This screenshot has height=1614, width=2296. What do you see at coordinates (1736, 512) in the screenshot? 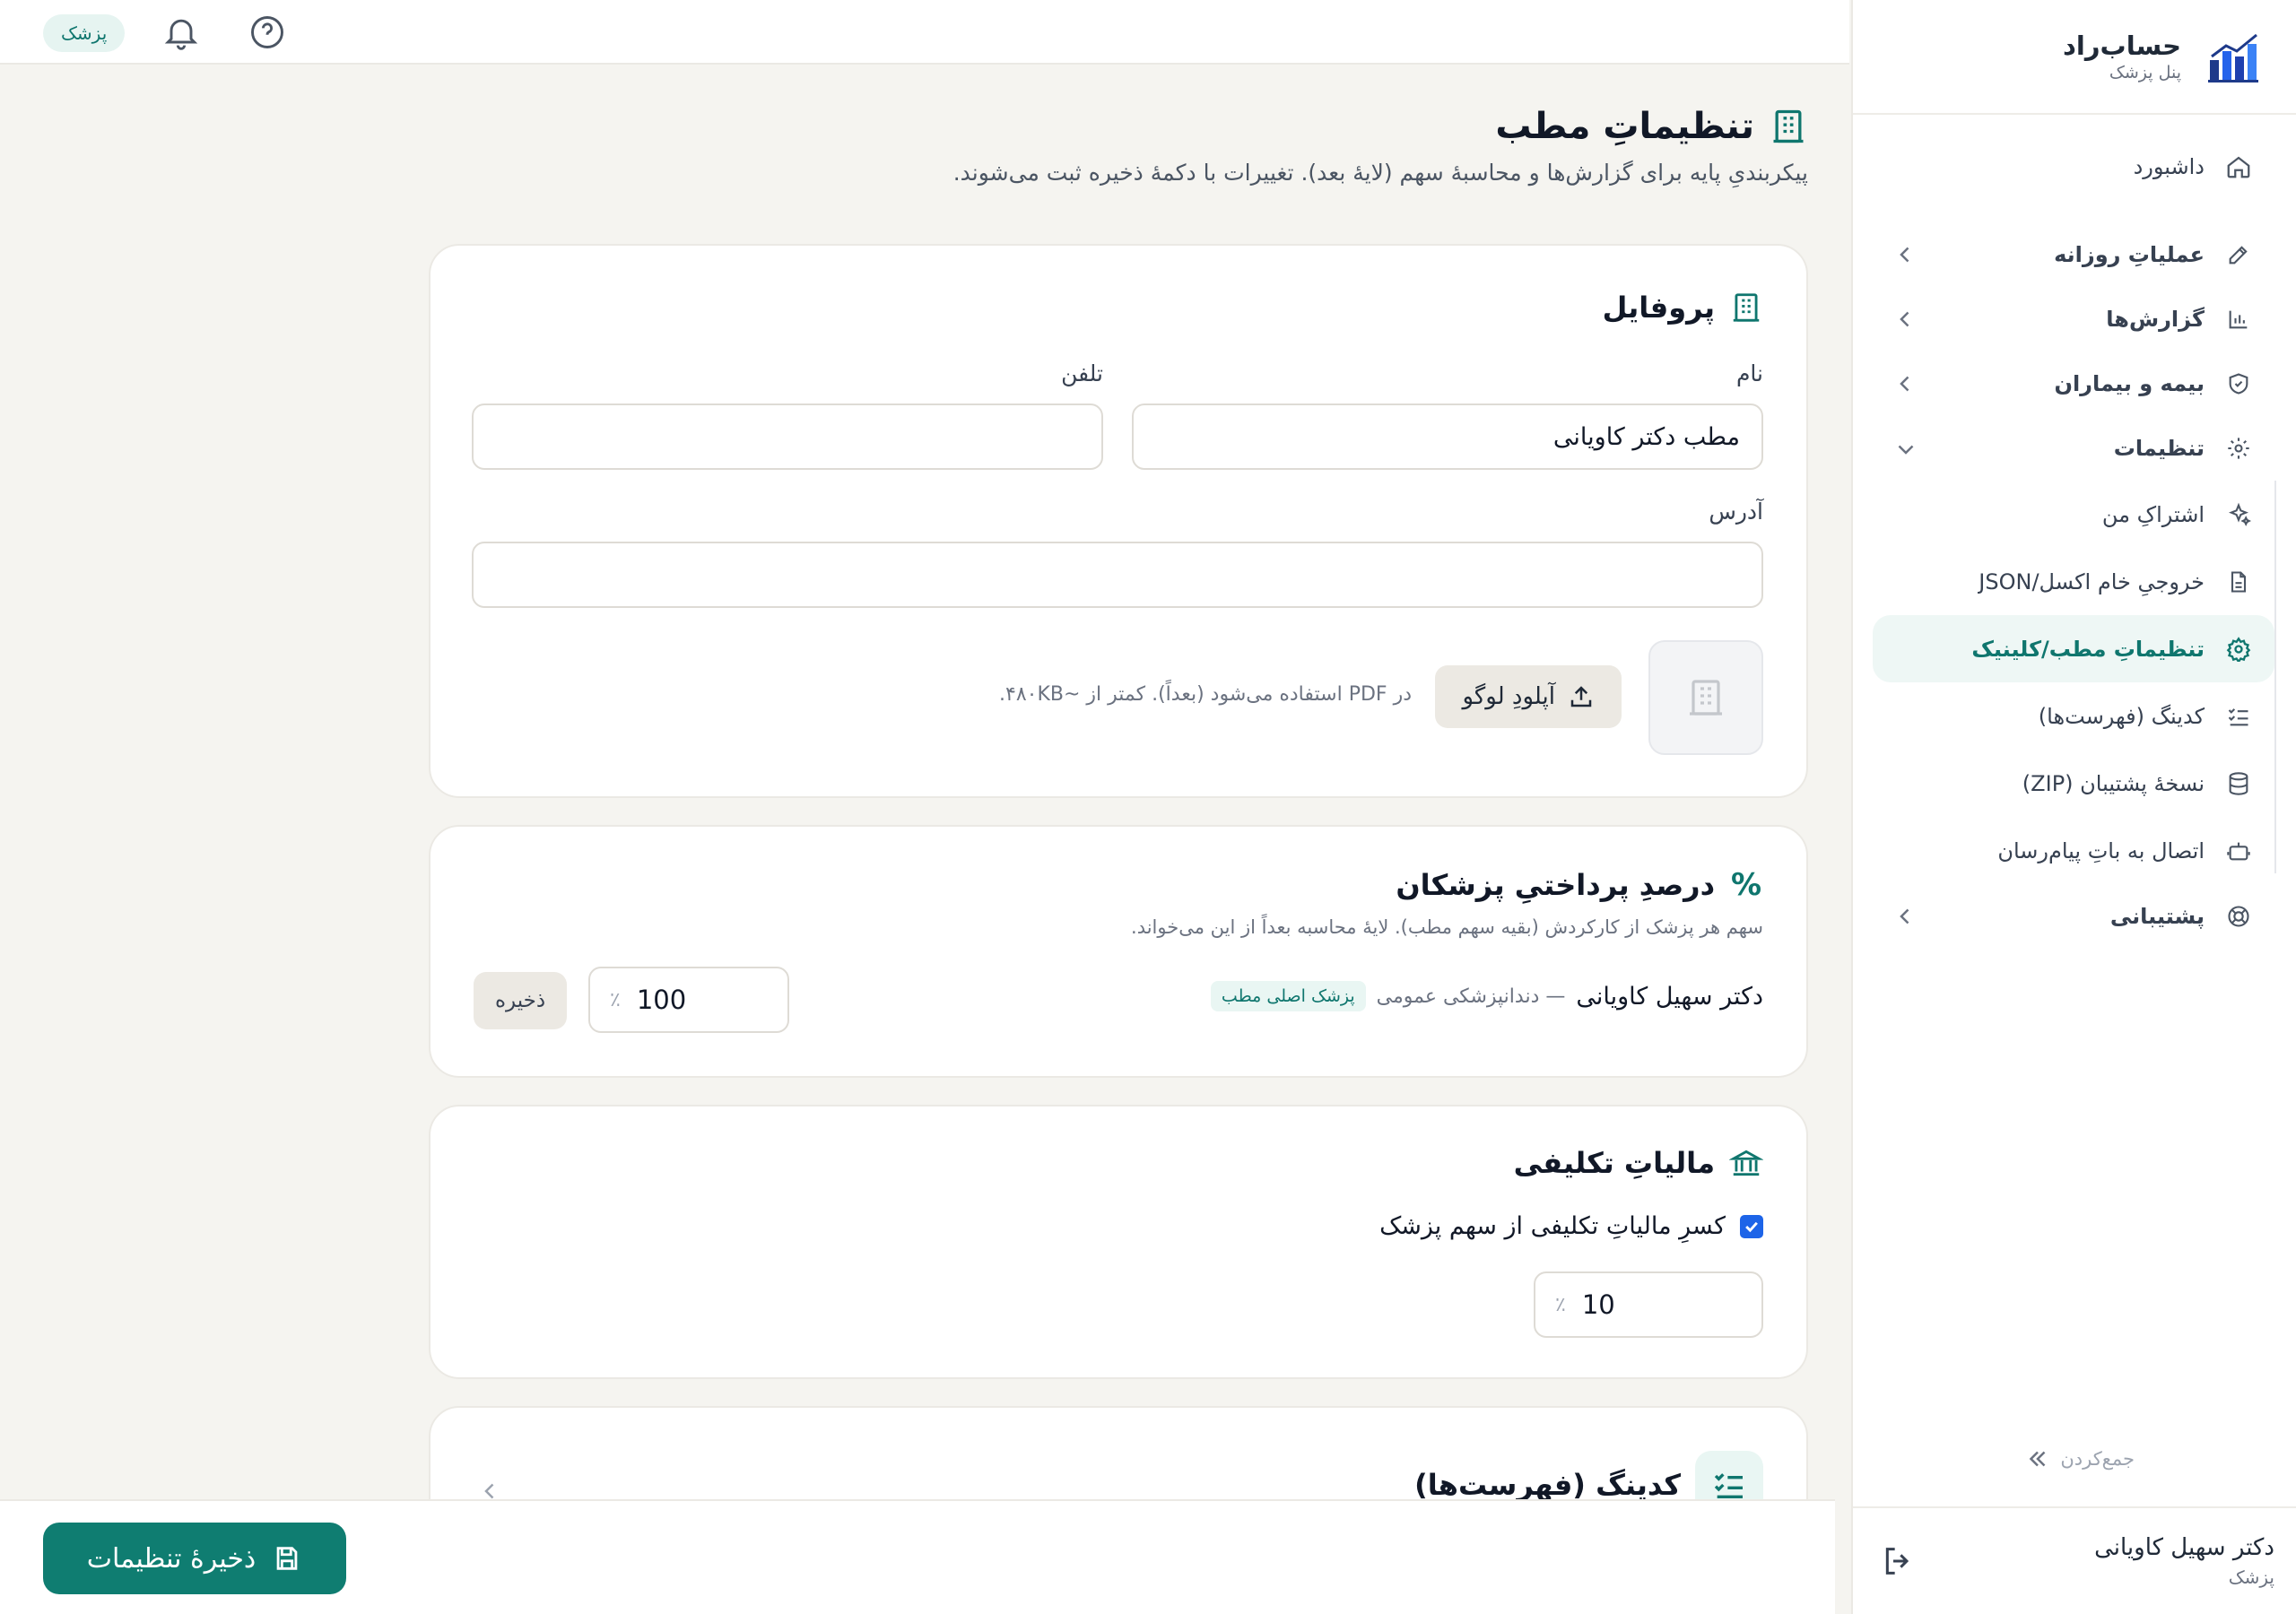
I see `address-label: آدرس` at bounding box center [1736, 512].